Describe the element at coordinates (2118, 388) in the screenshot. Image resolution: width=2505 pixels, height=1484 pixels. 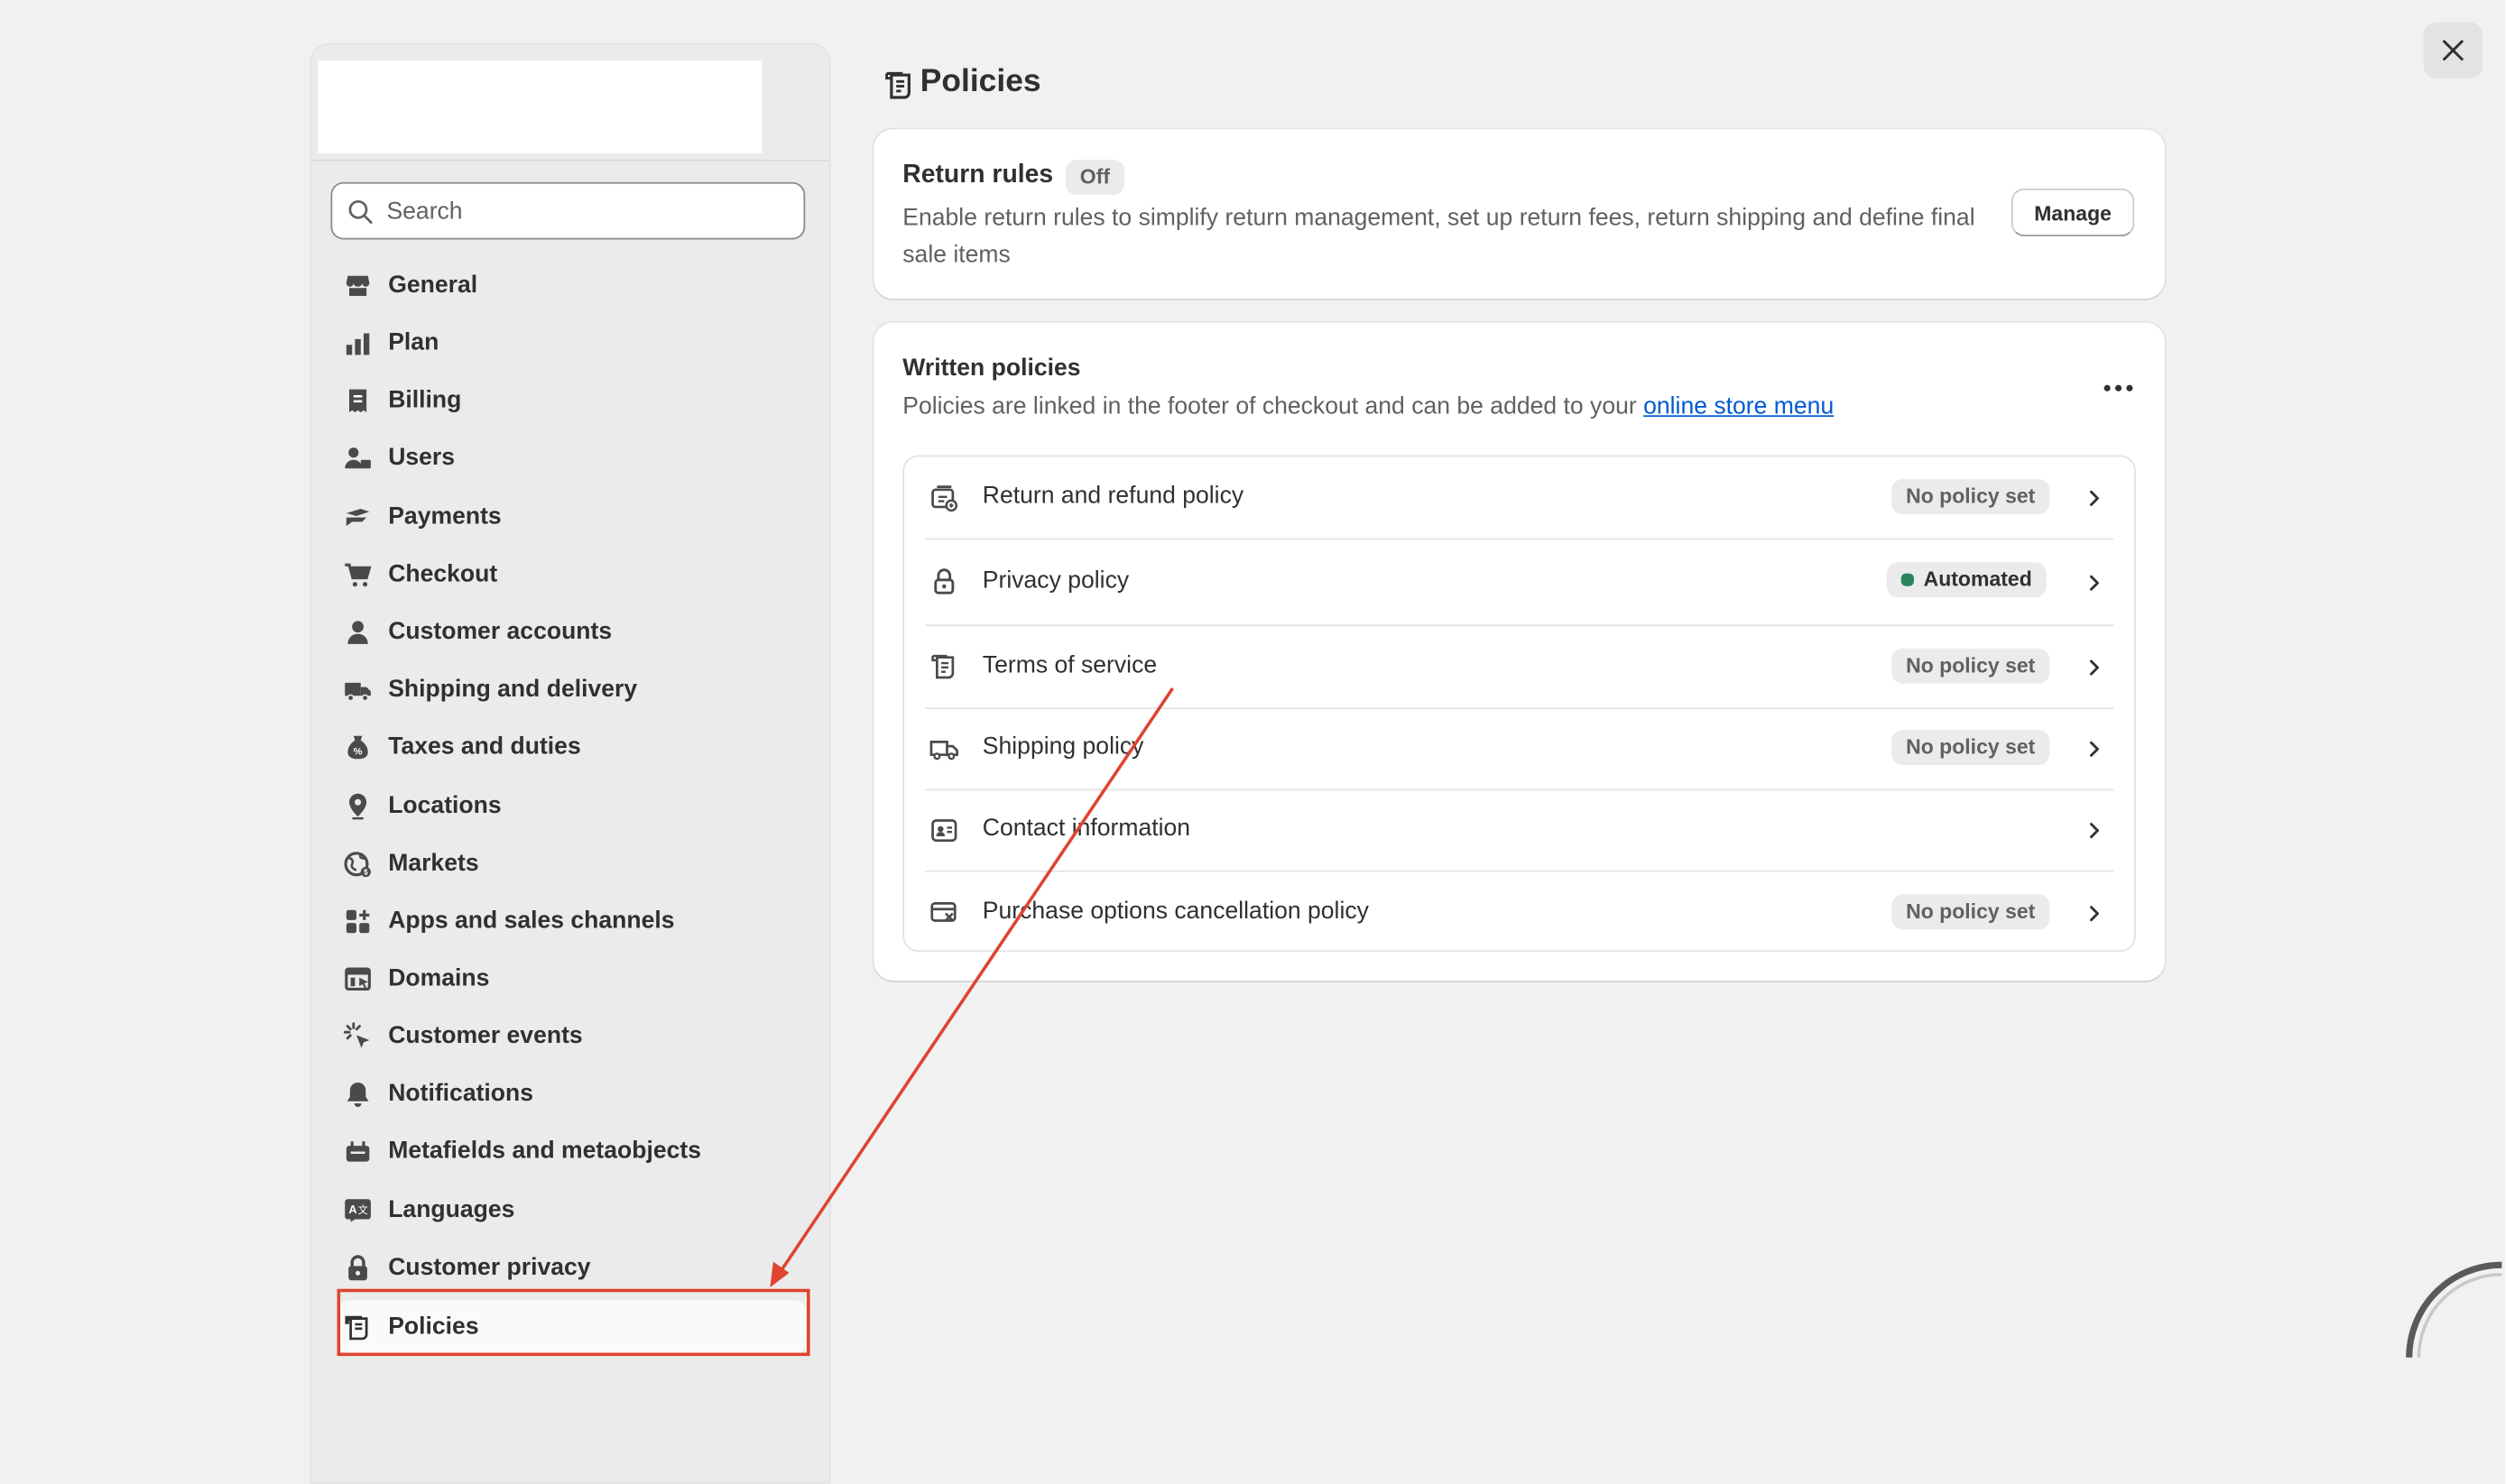
I see `more-actions-button` at that location.